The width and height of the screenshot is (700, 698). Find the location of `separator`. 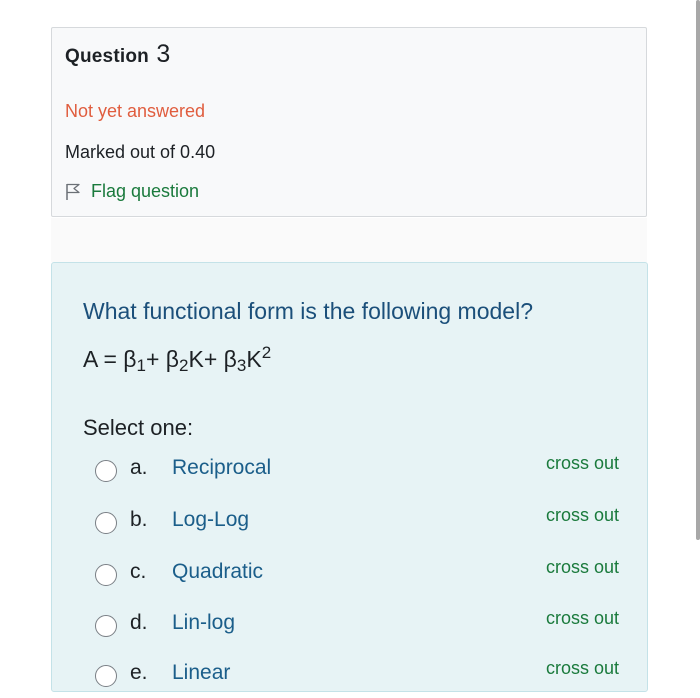

separator is located at coordinates (349, 240).